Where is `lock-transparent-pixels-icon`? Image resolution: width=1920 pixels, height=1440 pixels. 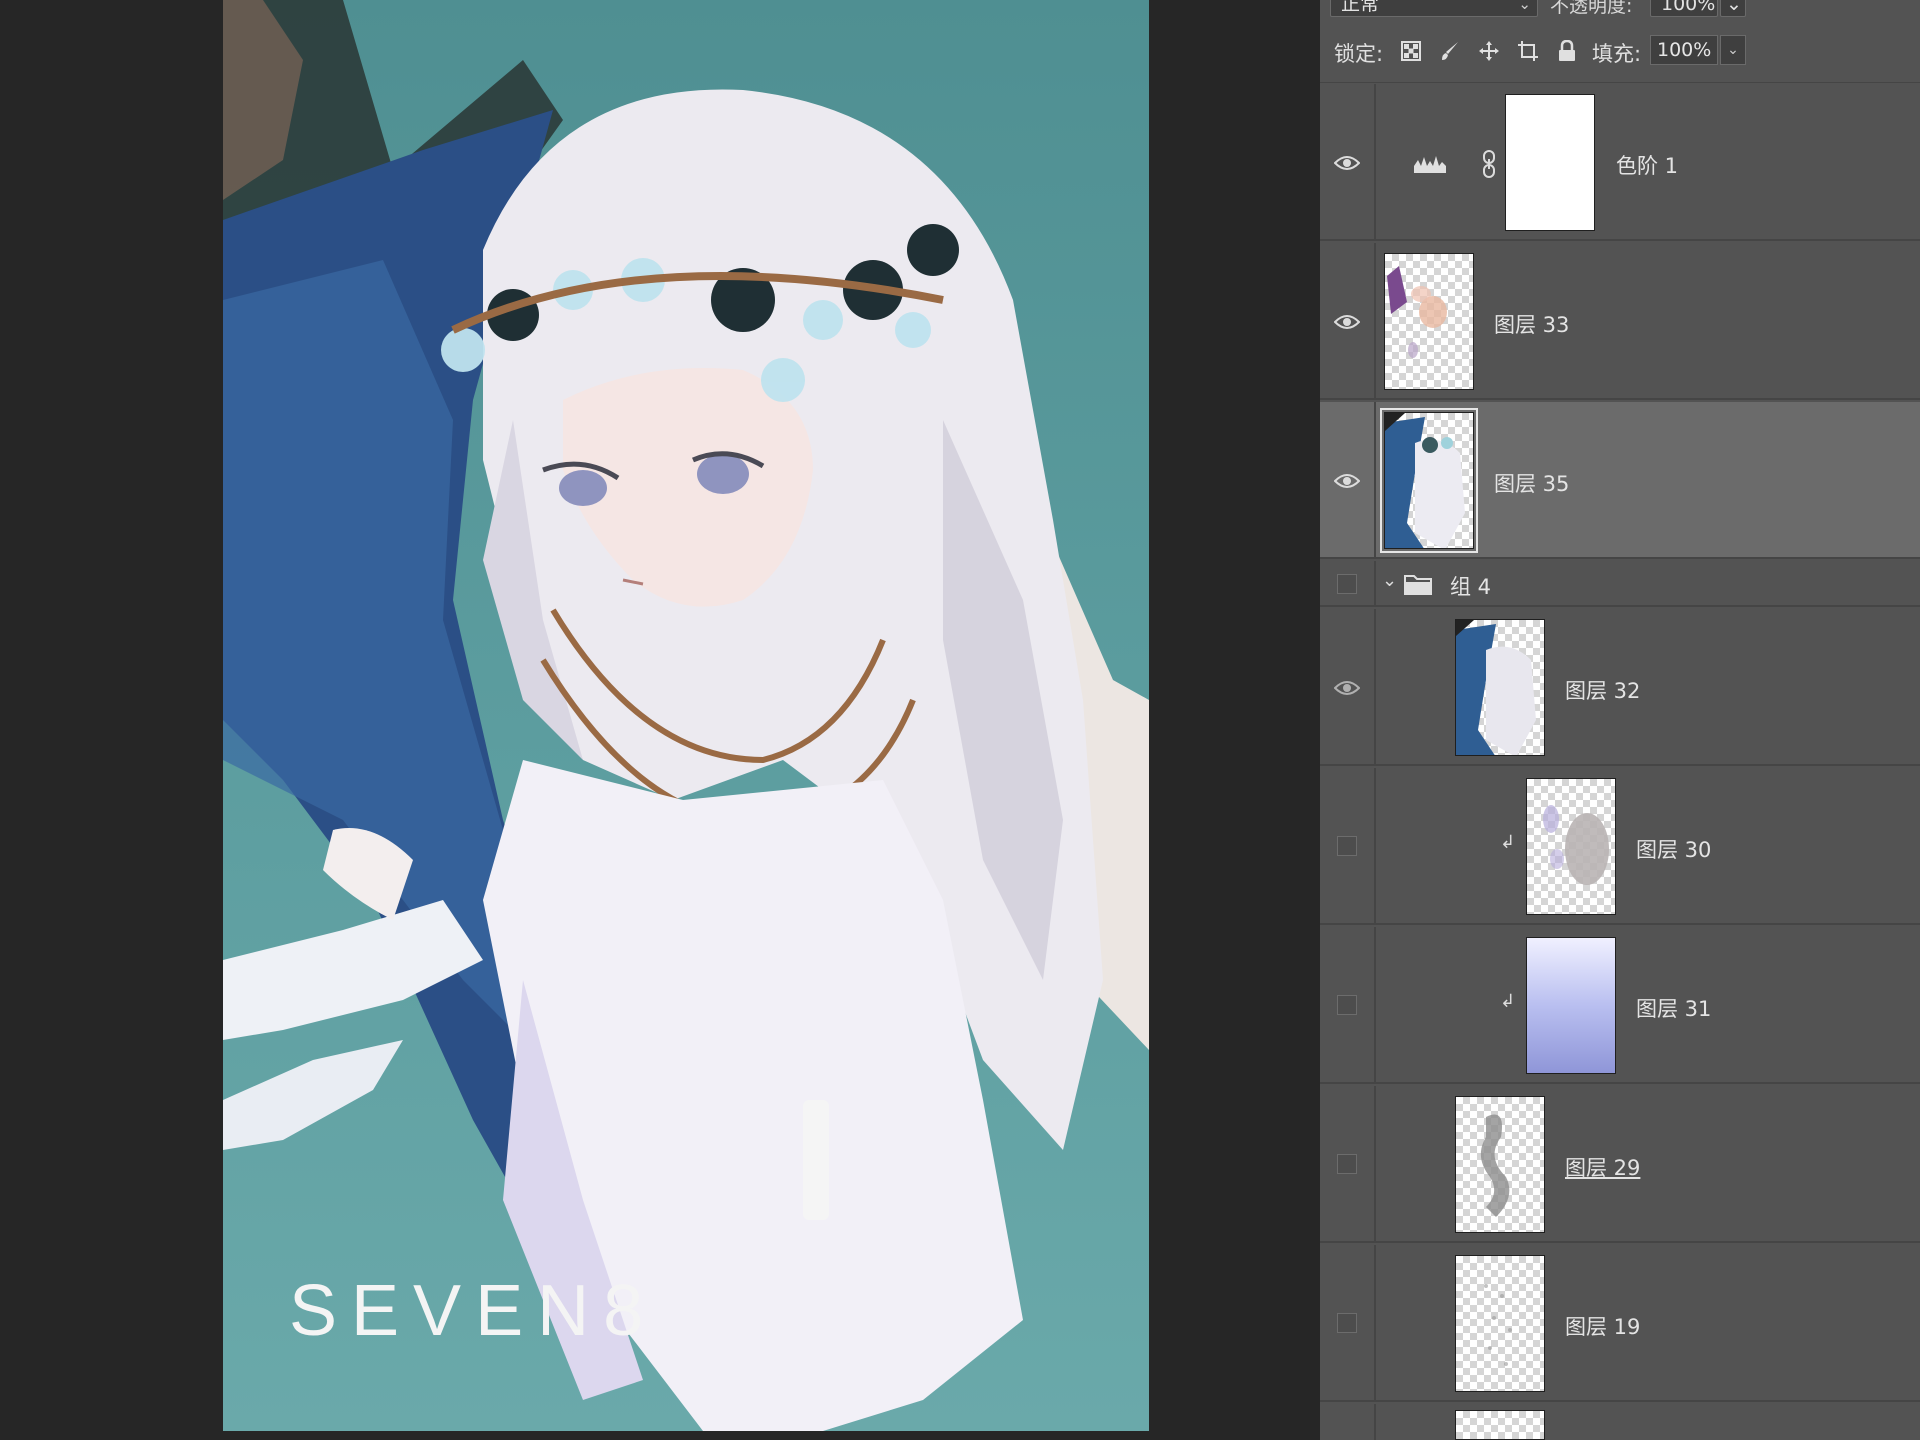
lock-transparent-pixels-icon is located at coordinates (1411, 51).